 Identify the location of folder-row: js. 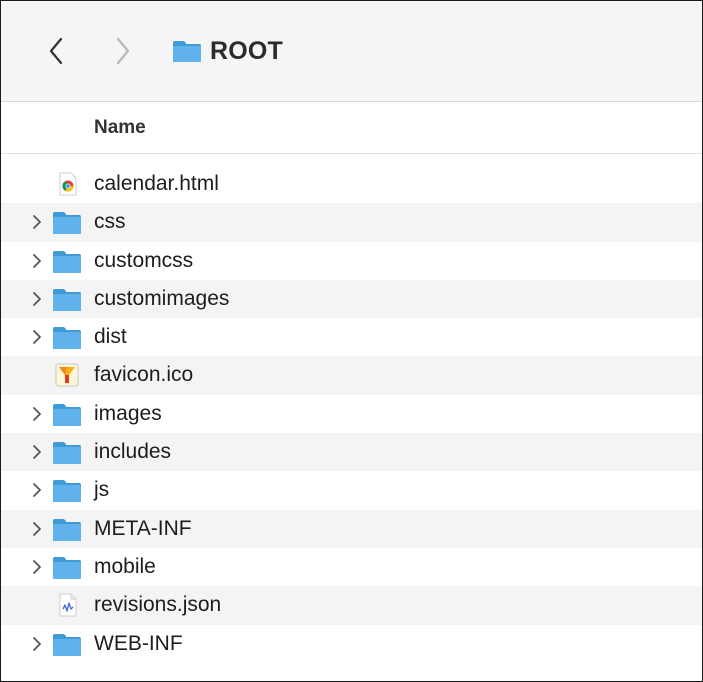
(351, 490).